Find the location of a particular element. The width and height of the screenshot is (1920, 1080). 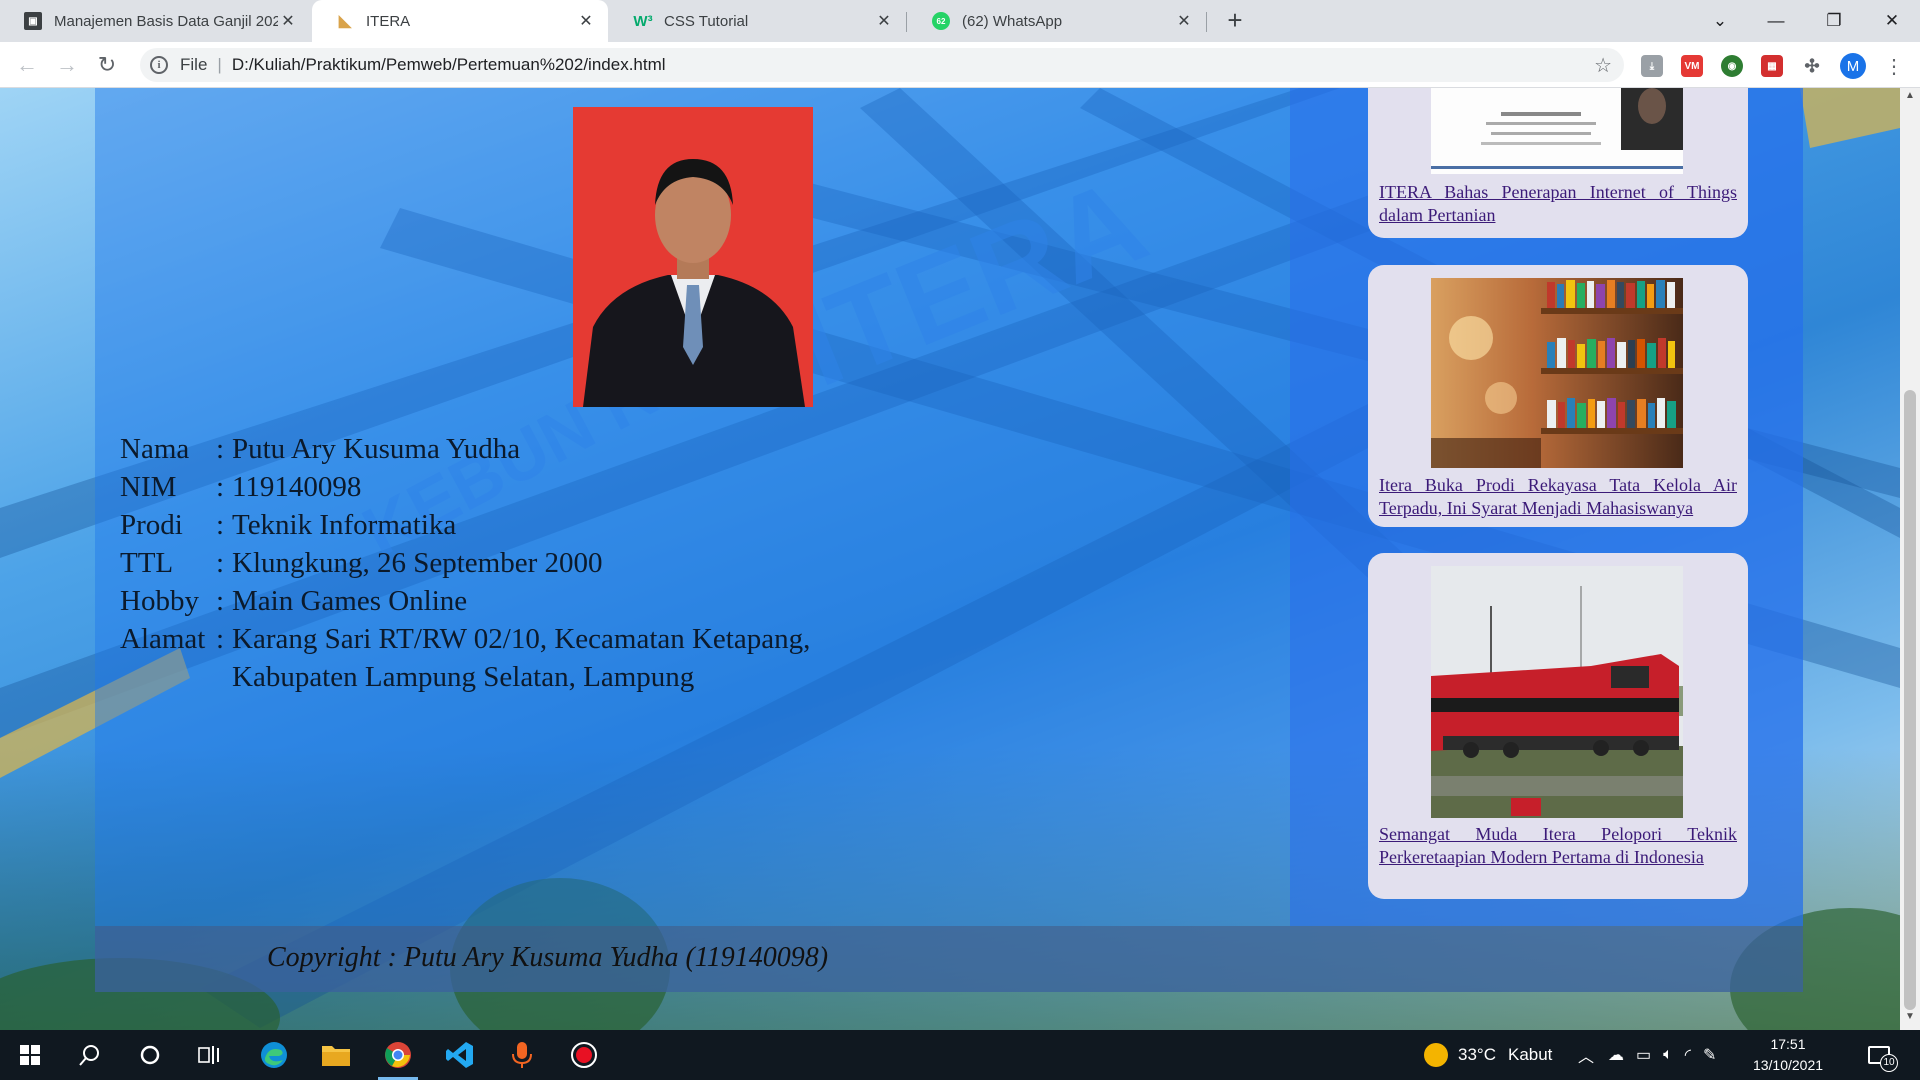

library-bookshelf-image is located at coordinates (1557, 373).